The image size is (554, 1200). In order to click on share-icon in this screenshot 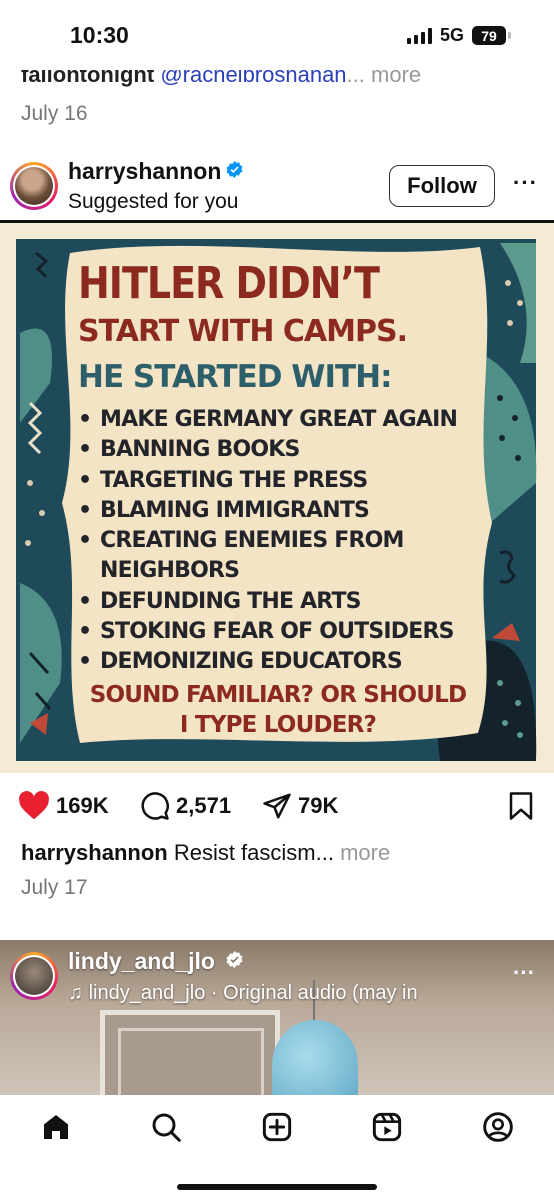, I will do `click(277, 806)`.